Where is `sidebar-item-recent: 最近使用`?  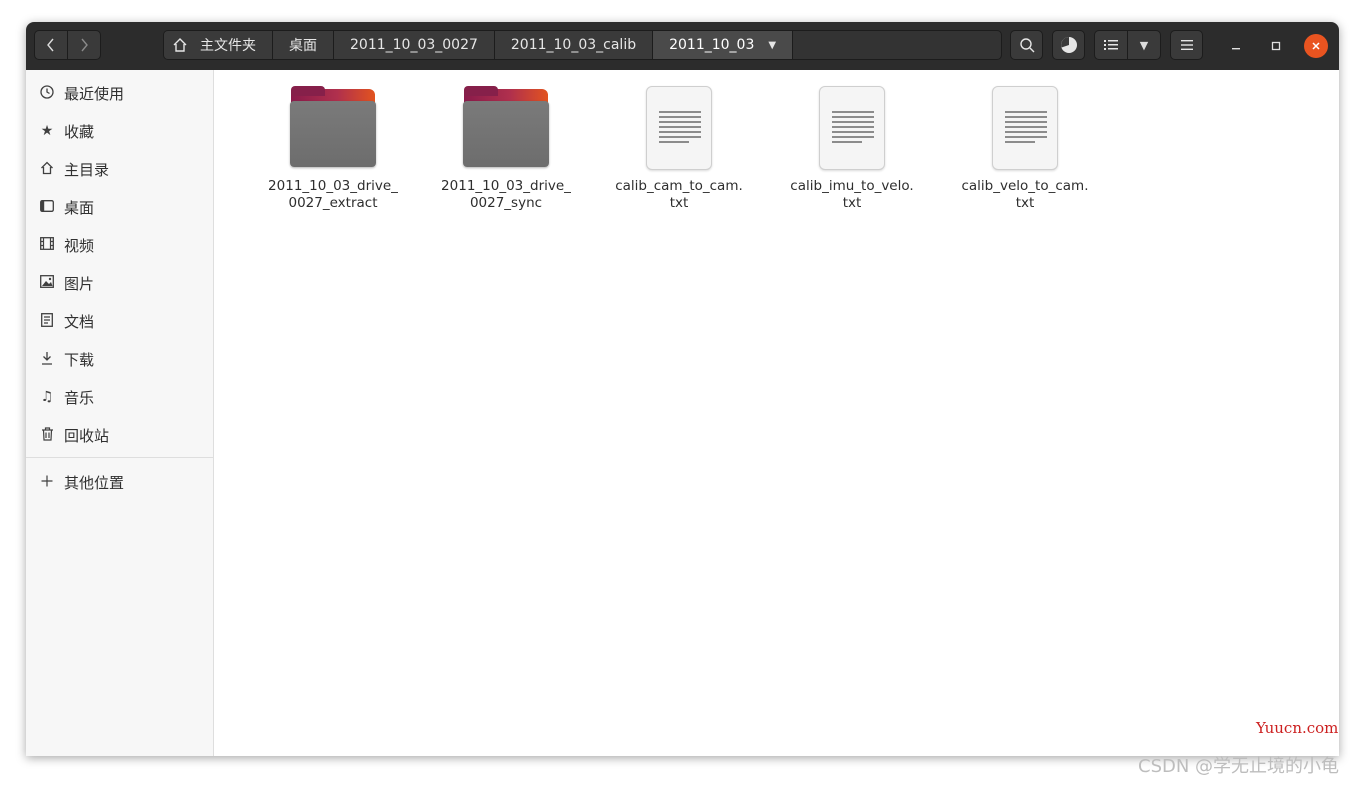 sidebar-item-recent: 最近使用 is located at coordinates (120, 93).